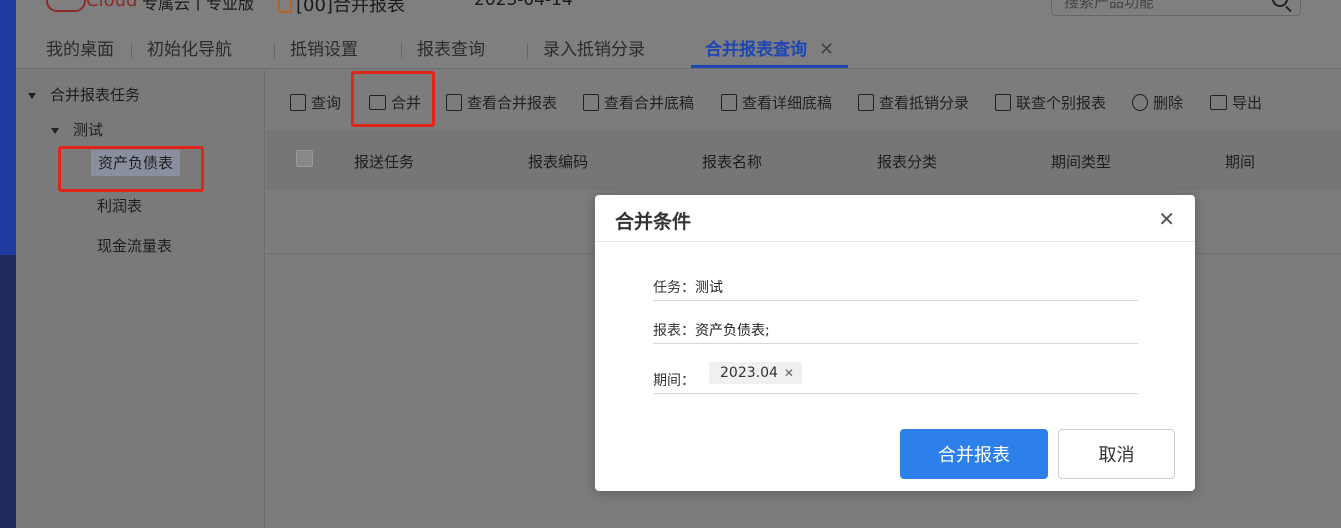  Describe the element at coordinates (638, 102) in the screenshot. I see `view-merged-draft-button: 查看合并底稿` at that location.